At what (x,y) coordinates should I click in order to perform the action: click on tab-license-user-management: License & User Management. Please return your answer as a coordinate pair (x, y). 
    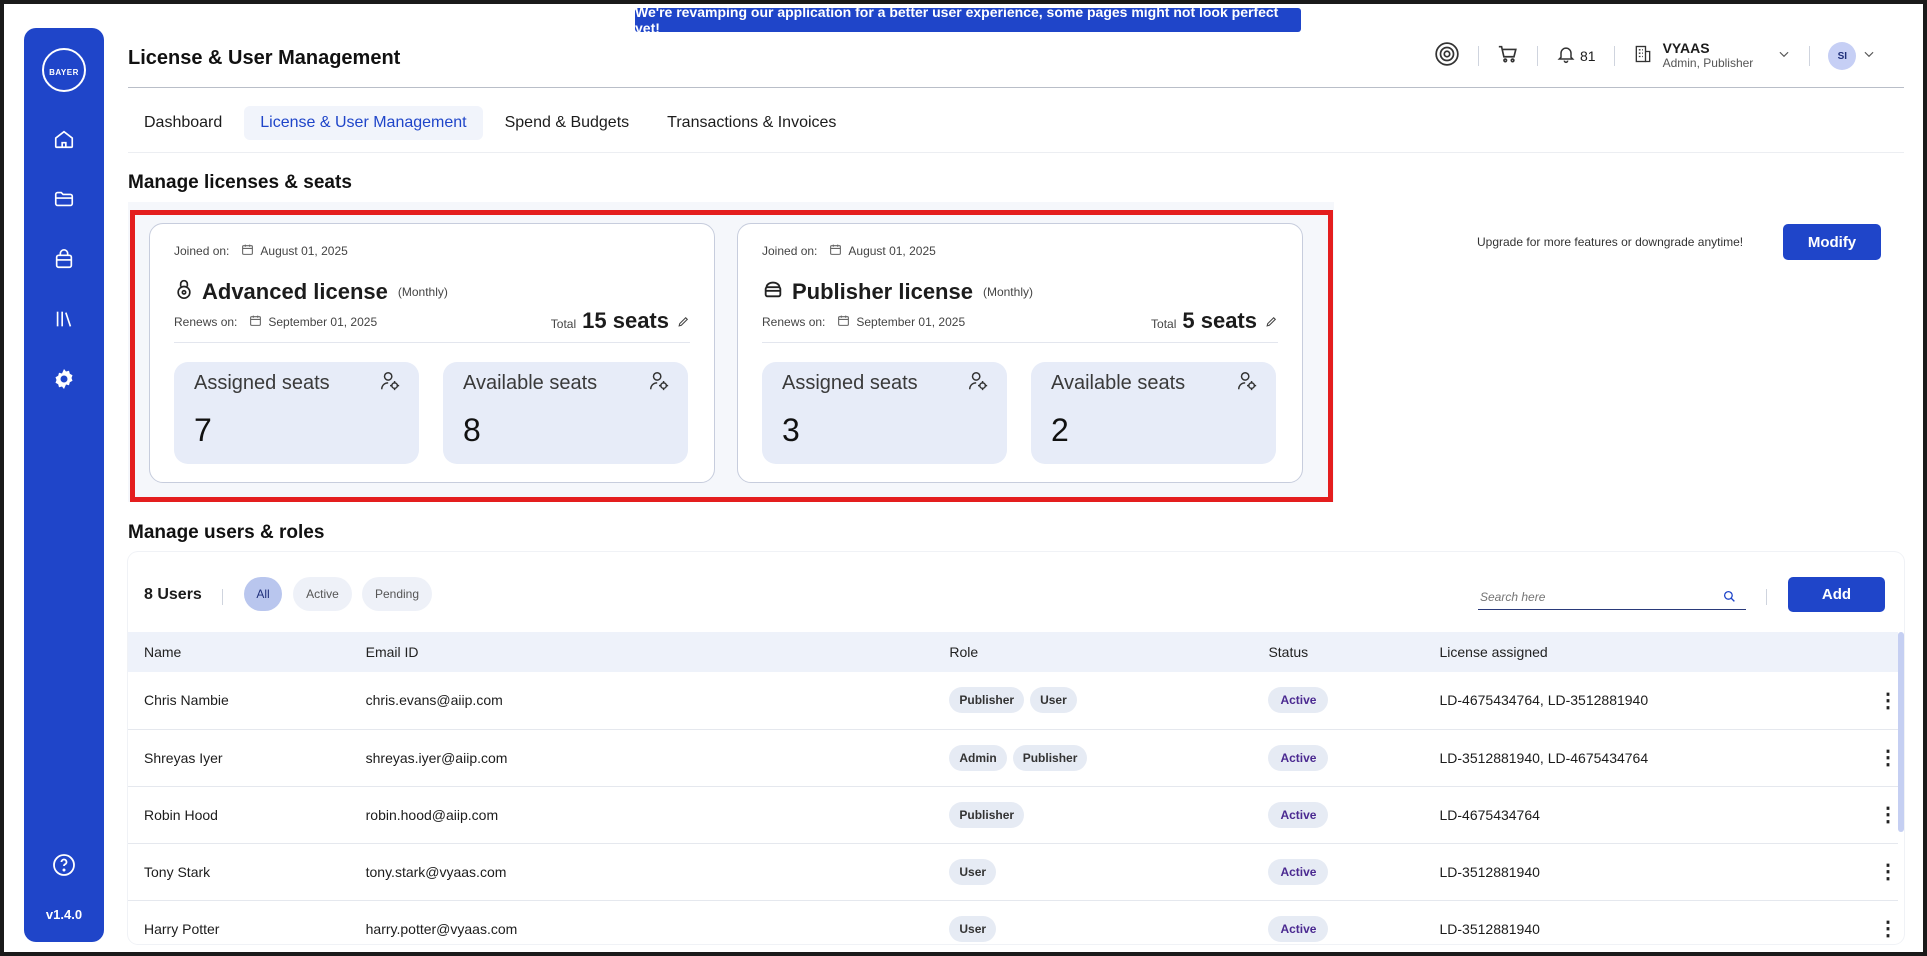
    Looking at the image, I should click on (363, 123).